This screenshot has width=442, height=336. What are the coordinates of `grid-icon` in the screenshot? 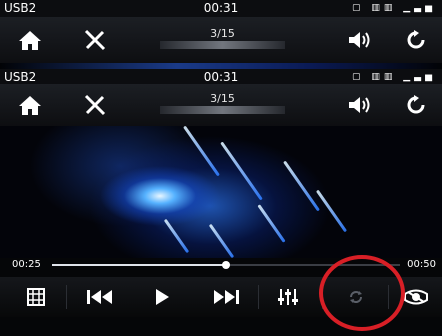 It's located at (36, 297).